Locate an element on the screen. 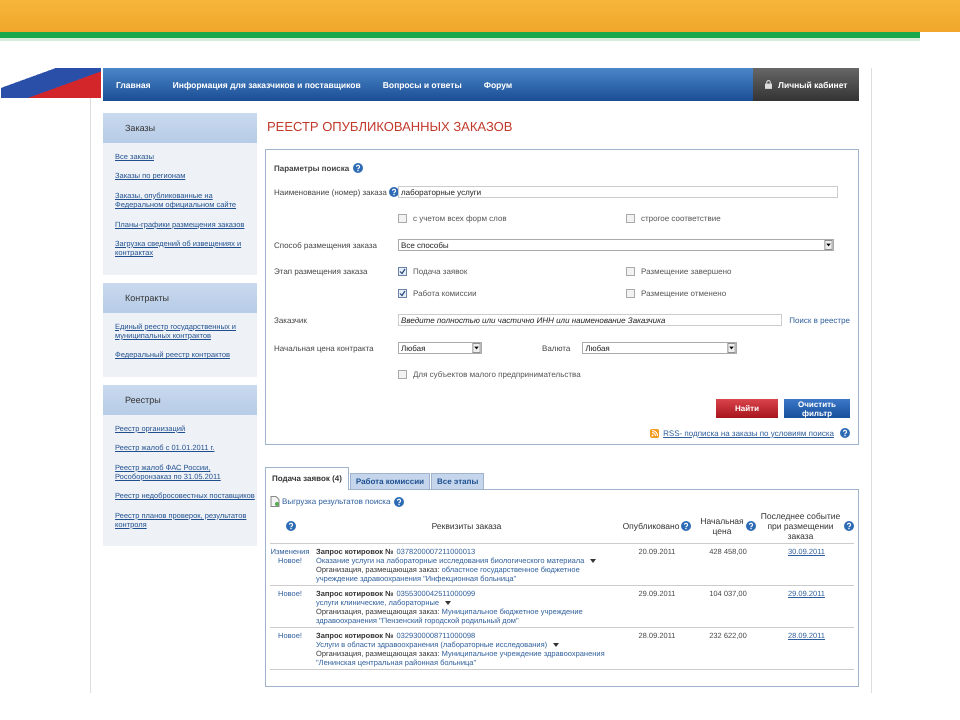 The height and width of the screenshot is (720, 960). customer-input: Введите полностью или частично ИНН или наименование Заказчика is located at coordinates (590, 320).